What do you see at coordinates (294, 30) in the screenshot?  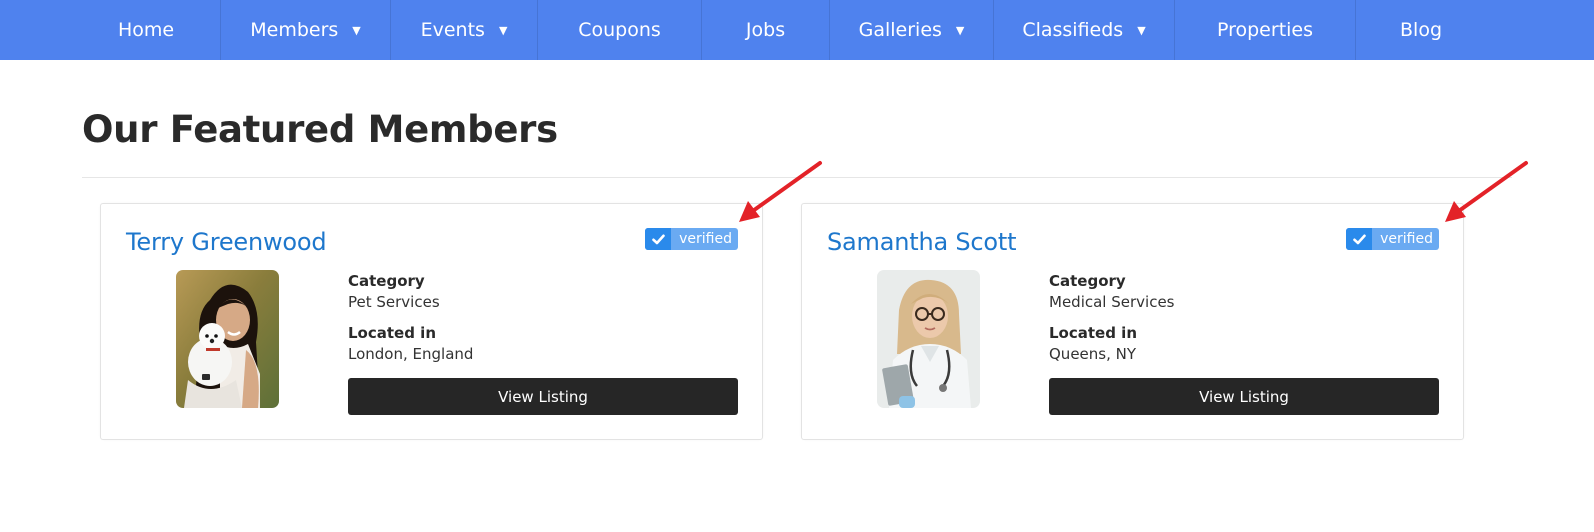 I see `nav-label: Members` at bounding box center [294, 30].